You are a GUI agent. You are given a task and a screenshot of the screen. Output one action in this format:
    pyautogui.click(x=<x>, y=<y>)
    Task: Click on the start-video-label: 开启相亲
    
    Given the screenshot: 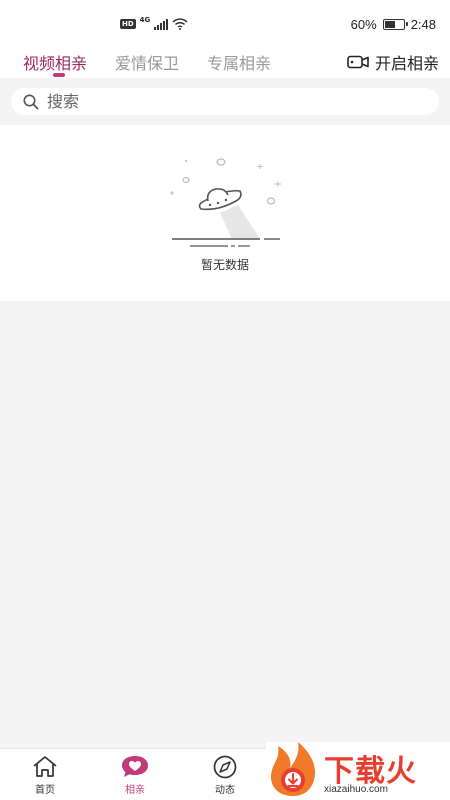 What is the action you would take?
    pyautogui.click(x=406, y=63)
    